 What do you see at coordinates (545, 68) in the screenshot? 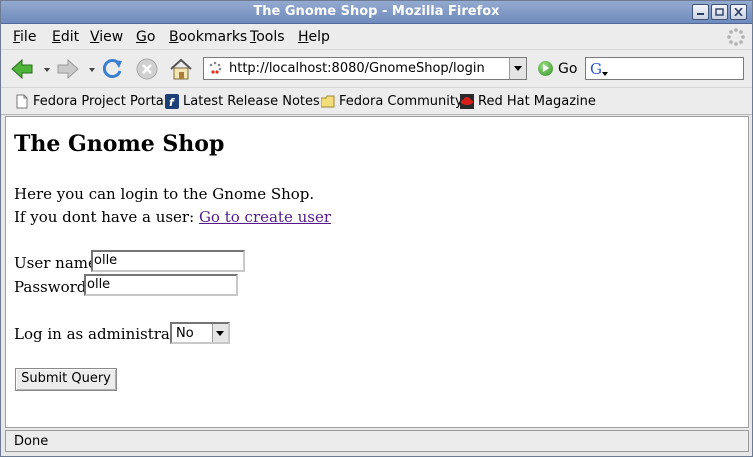
I see `go-arrow-icon` at bounding box center [545, 68].